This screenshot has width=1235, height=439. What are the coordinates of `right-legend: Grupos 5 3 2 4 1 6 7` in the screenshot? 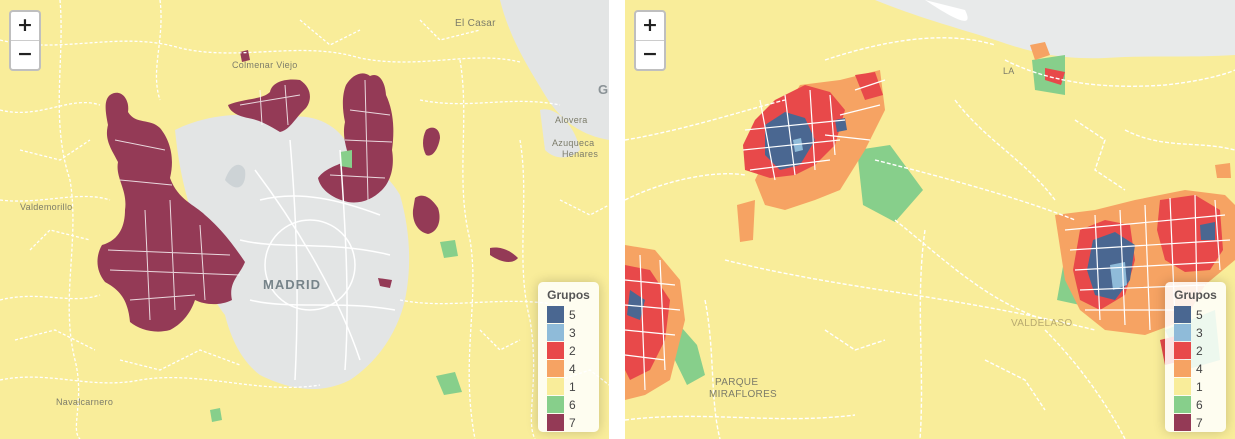 It's located at (1195, 357).